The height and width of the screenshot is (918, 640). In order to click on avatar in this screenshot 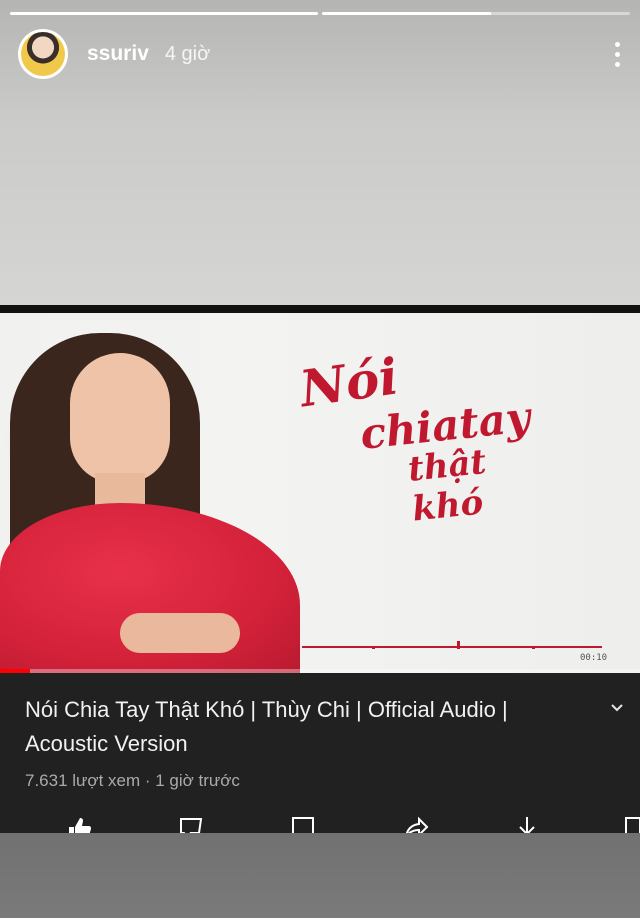, I will do `click(43, 54)`.